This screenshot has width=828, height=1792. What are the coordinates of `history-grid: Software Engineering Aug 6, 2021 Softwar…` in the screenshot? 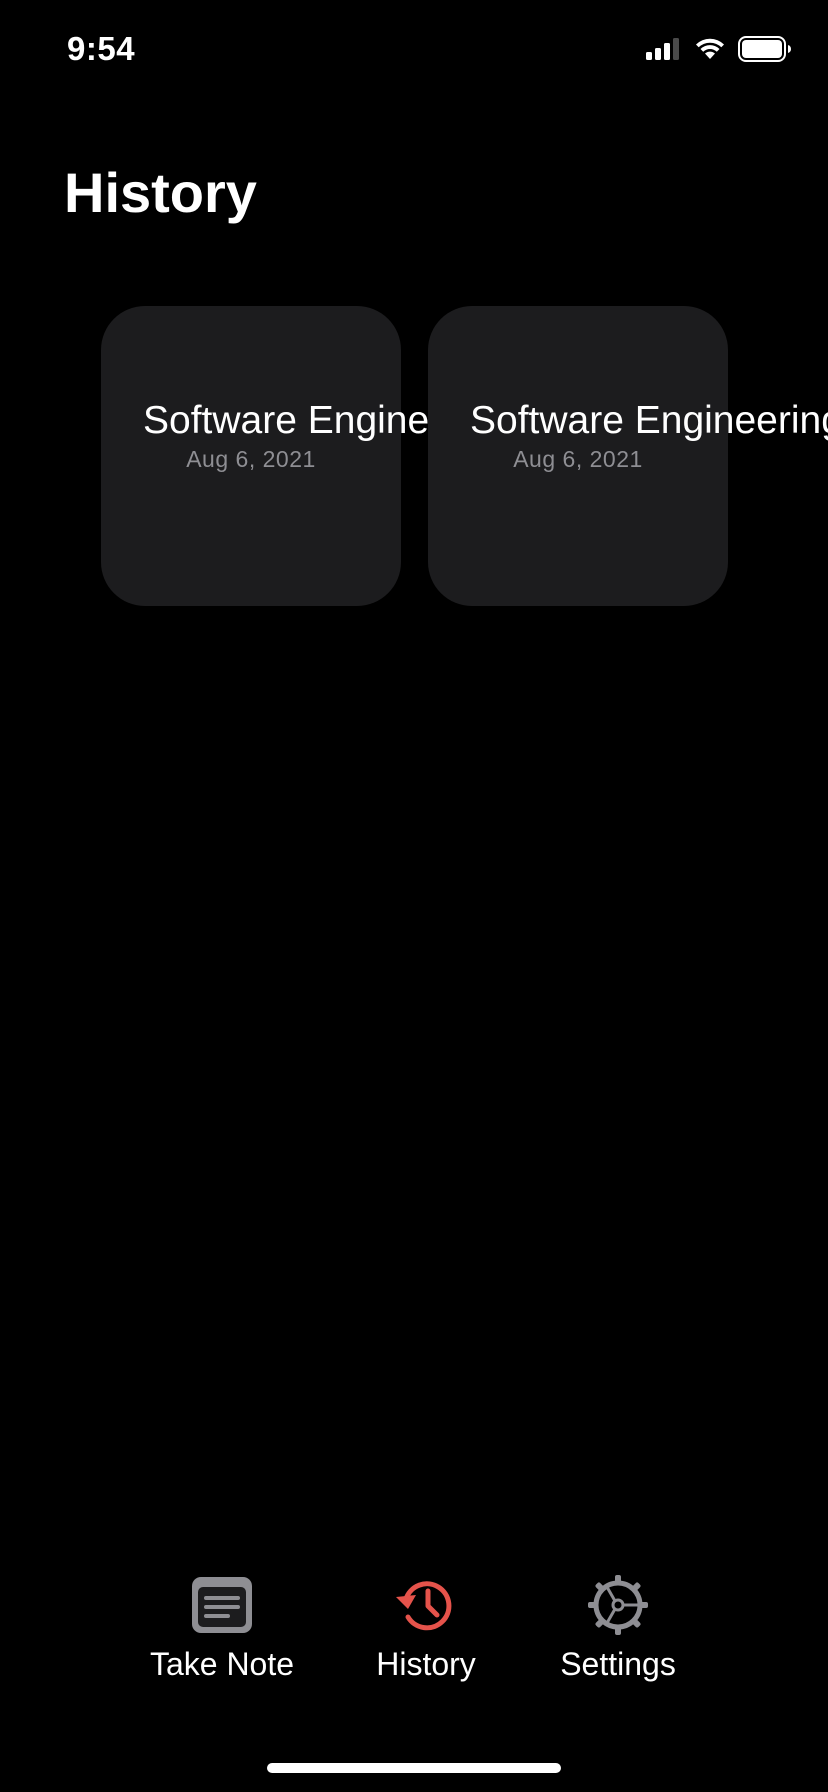 It's located at (464, 456).